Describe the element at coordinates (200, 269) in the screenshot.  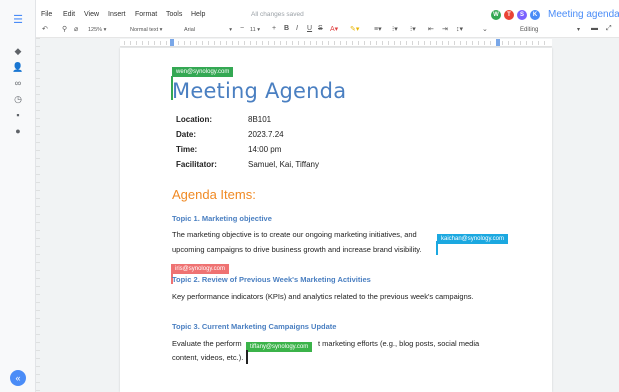
I see `collaborator-cursor-label: iris@synology.com` at that location.